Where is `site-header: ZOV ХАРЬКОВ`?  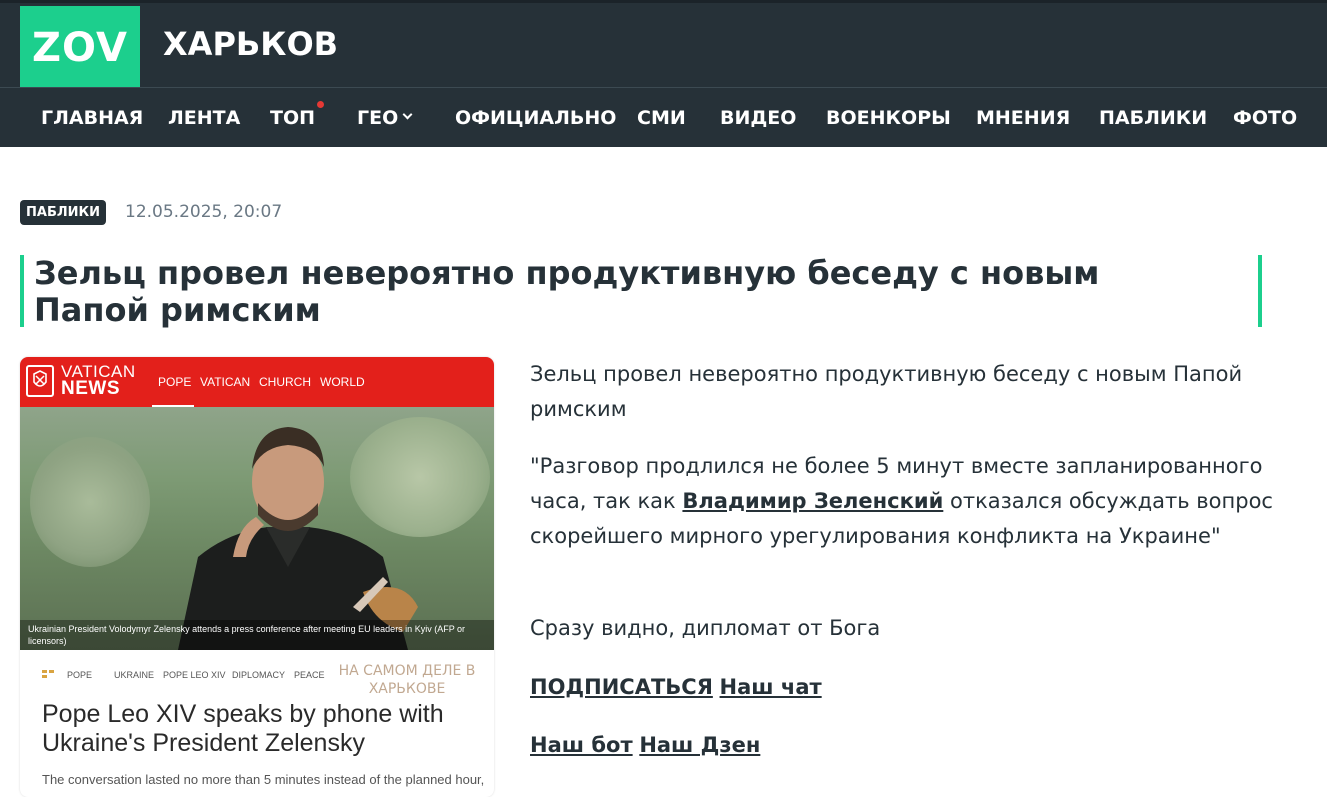
site-header: ZOV ХАРЬКОВ is located at coordinates (663, 45).